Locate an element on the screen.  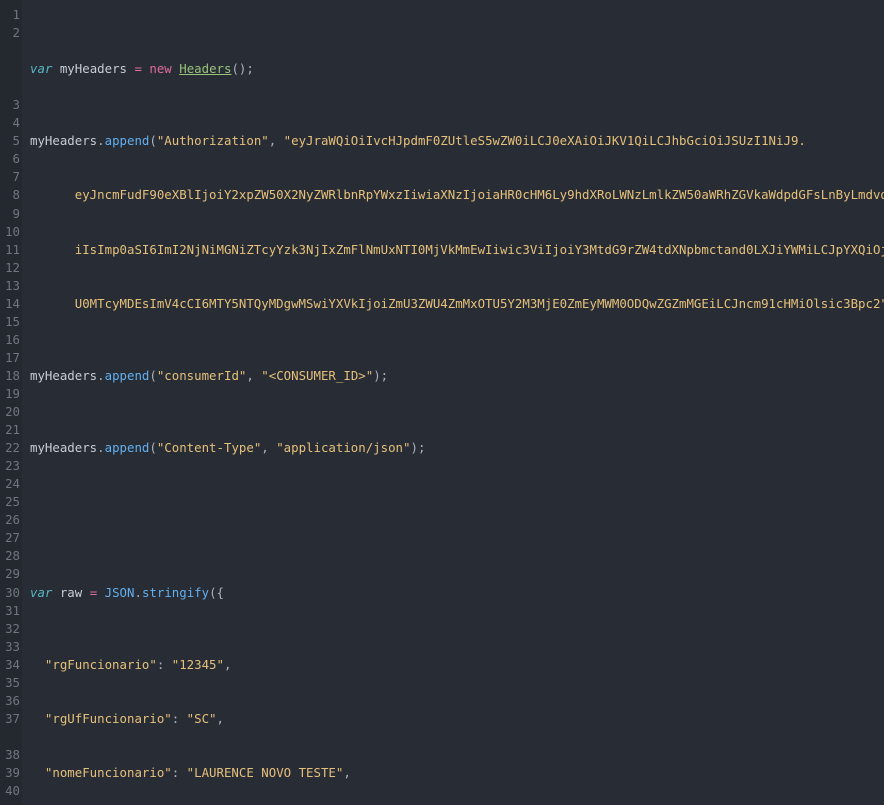
line-number: 16 is located at coordinates (12, 339).